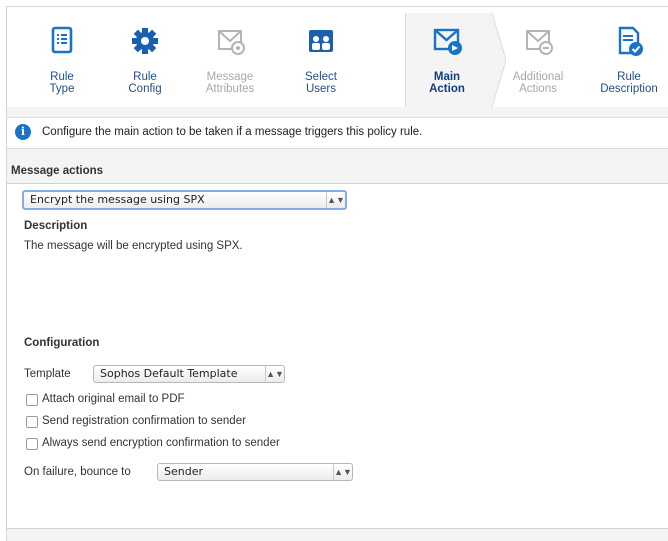 The height and width of the screenshot is (541, 668). What do you see at coordinates (629, 57) in the screenshot?
I see `step-rule-description: Rule Description` at bounding box center [629, 57].